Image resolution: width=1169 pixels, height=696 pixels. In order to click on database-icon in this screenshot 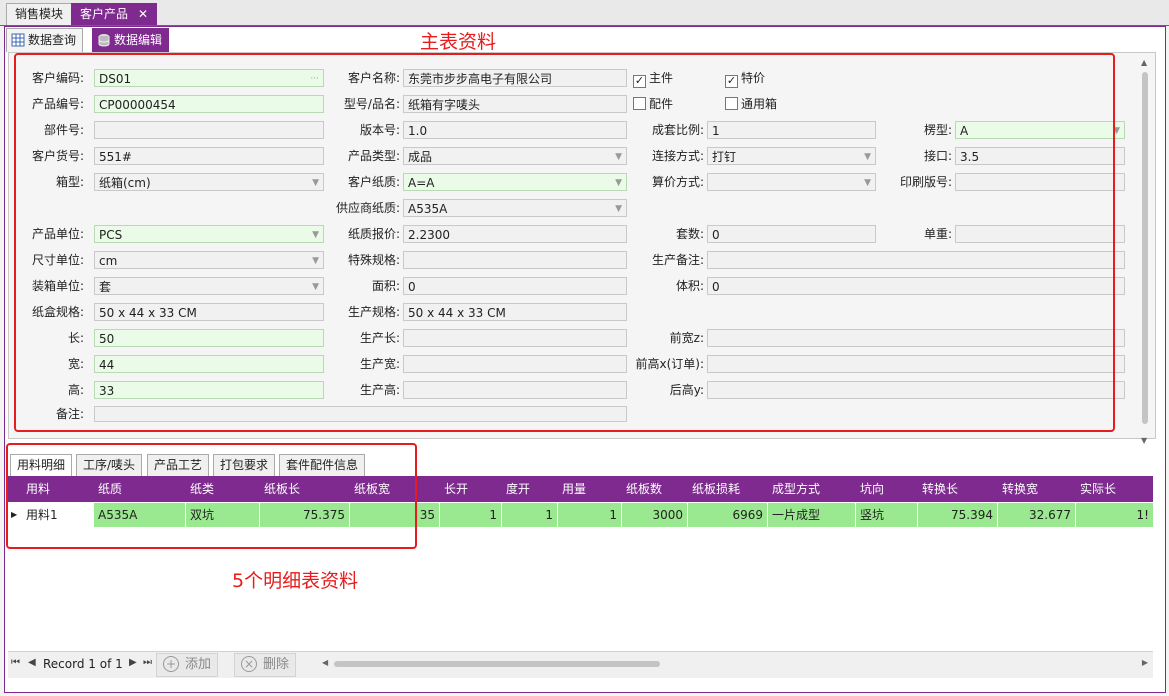, I will do `click(104, 39)`.